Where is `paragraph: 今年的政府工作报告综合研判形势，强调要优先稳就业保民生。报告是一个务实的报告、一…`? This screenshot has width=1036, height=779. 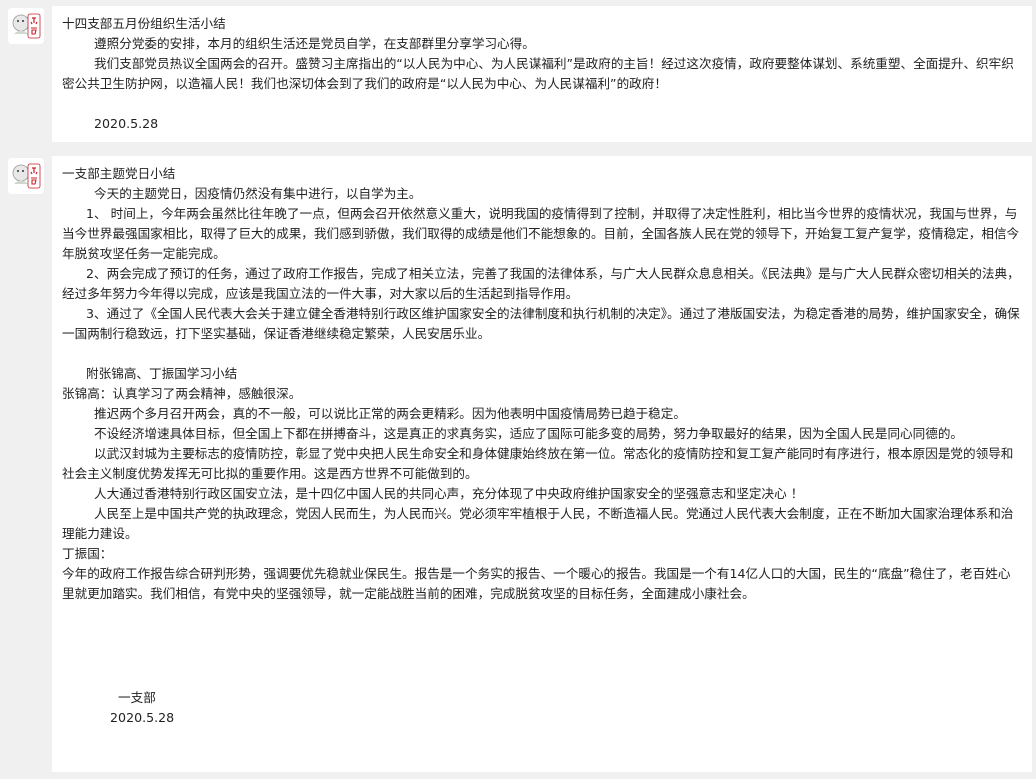 paragraph: 今年的政府工作报告综合研判形势，强调要优先稳就业保民生。报告是一个务实的报告、一… is located at coordinates (536, 583).